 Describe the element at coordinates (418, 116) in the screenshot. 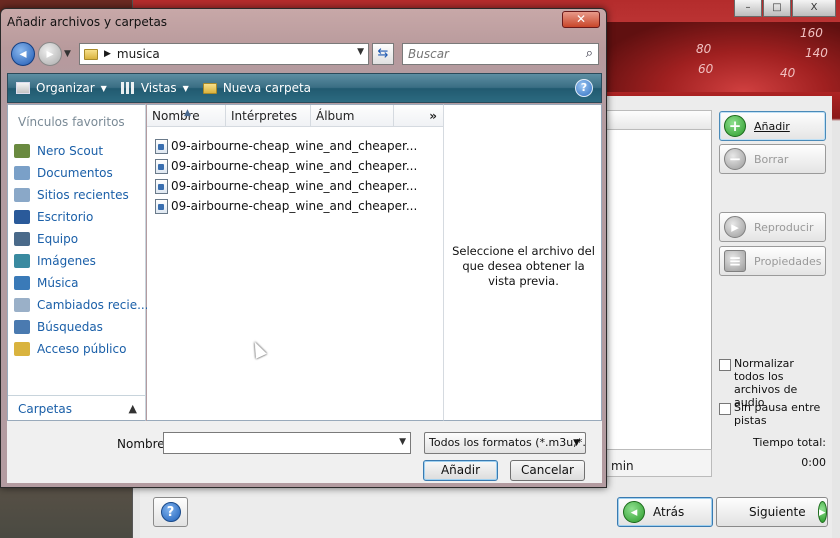

I see `more-columns-button: »` at that location.